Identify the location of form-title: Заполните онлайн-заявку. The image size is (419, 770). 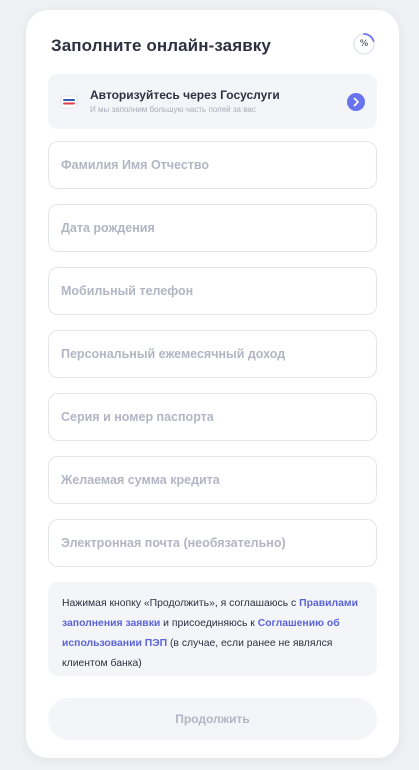
(161, 45).